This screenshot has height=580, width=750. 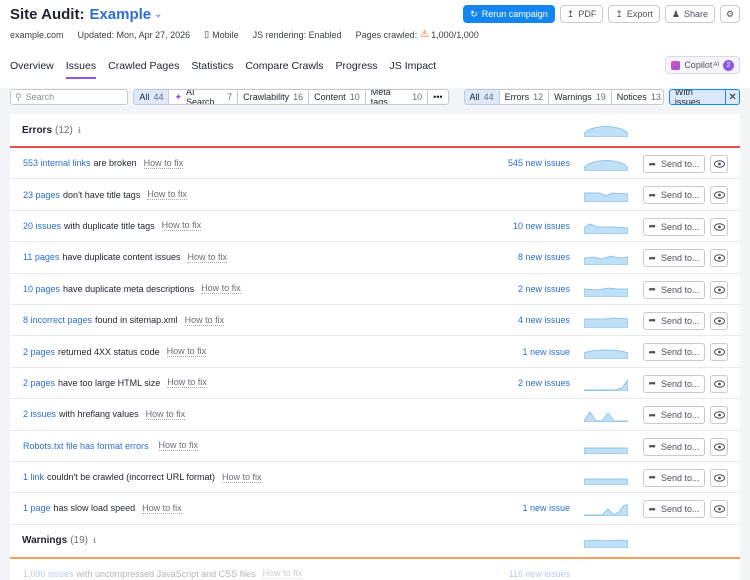 What do you see at coordinates (539, 163) in the screenshot?
I see `new-issues-link: 545 new issues` at bounding box center [539, 163].